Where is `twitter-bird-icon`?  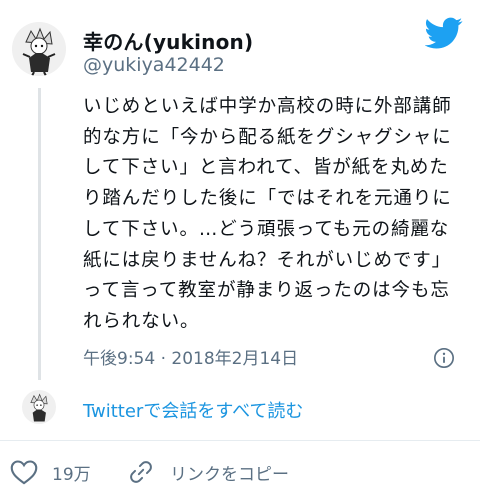
twitter-bird-icon is located at coordinates (444, 33).